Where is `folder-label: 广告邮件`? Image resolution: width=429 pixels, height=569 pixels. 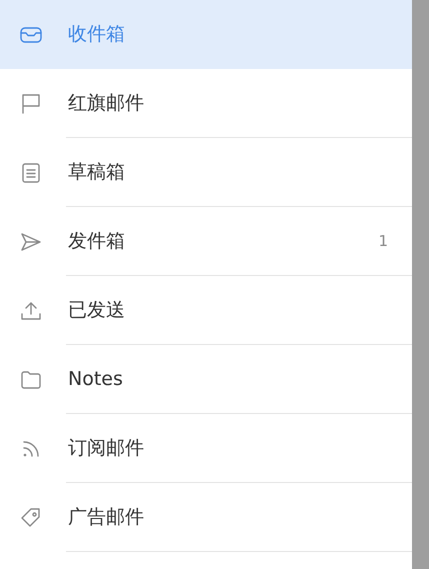
folder-label: 广告邮件 is located at coordinates (106, 517).